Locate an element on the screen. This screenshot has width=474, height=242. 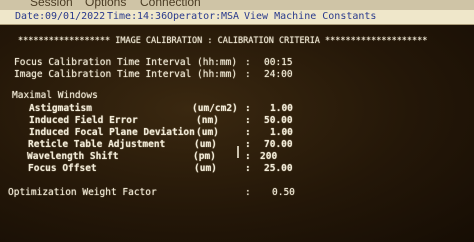
operator-value: MSA is located at coordinates (230, 16).